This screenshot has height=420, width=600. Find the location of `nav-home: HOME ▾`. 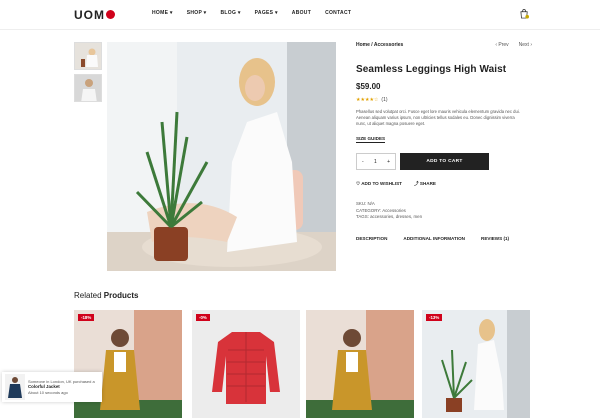

nav-home: HOME ▾ is located at coordinates (162, 13).